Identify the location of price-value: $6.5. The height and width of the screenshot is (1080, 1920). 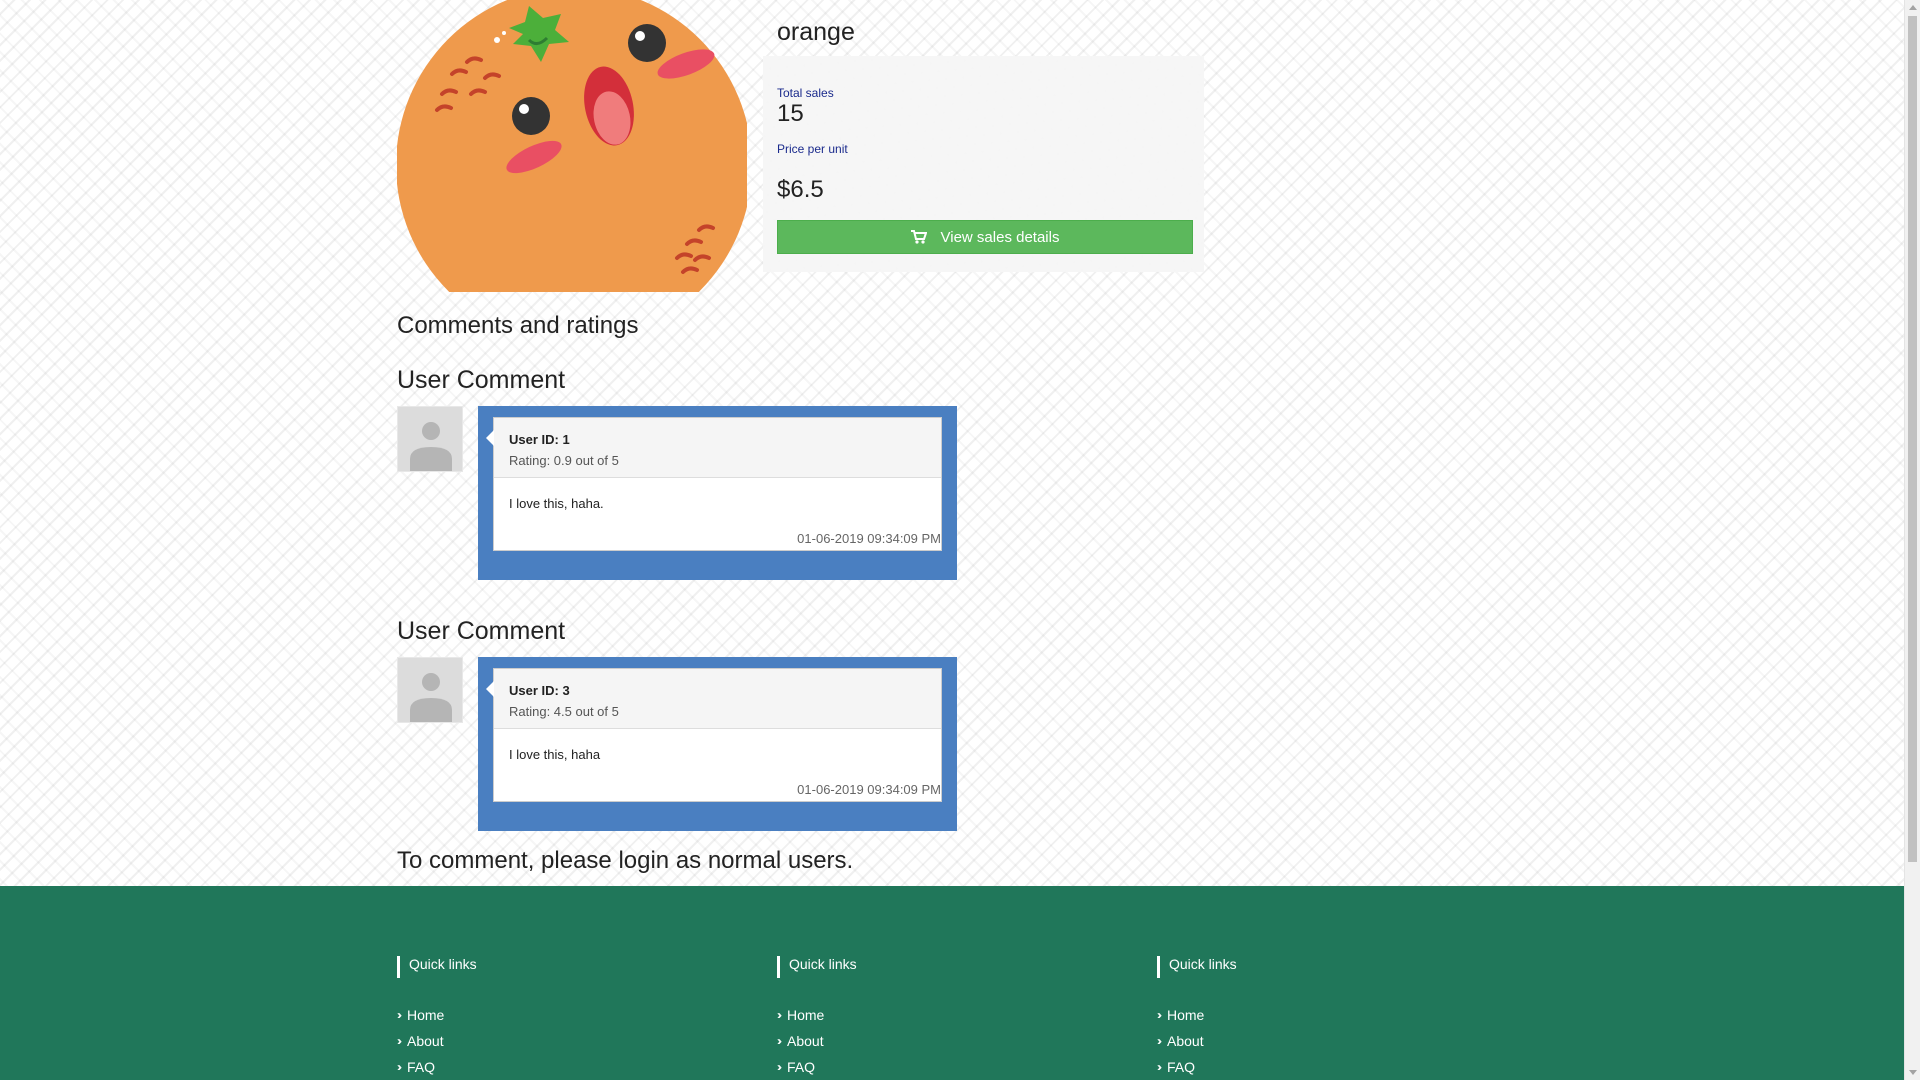
(800, 189).